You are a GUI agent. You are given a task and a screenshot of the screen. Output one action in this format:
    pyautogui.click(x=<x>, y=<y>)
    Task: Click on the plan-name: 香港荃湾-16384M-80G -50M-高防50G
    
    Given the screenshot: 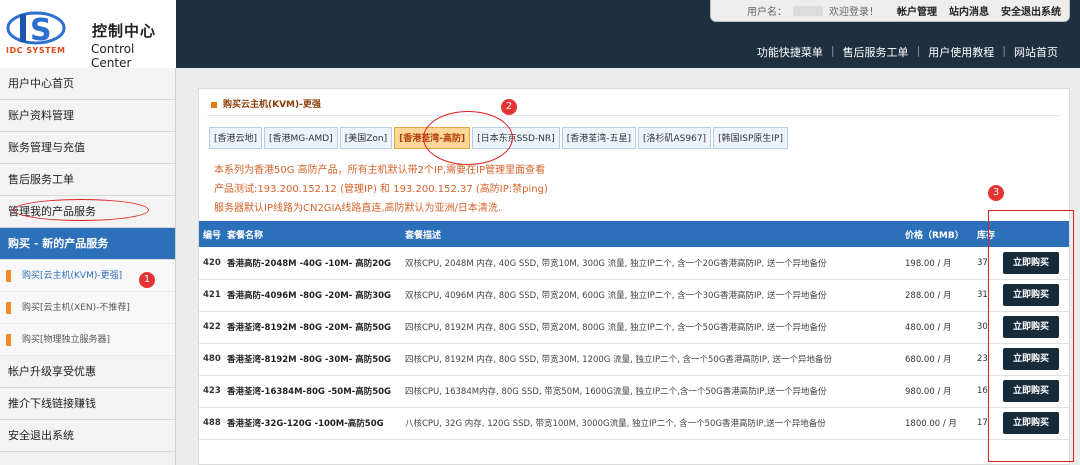 What is the action you would take?
    pyautogui.click(x=312, y=391)
    